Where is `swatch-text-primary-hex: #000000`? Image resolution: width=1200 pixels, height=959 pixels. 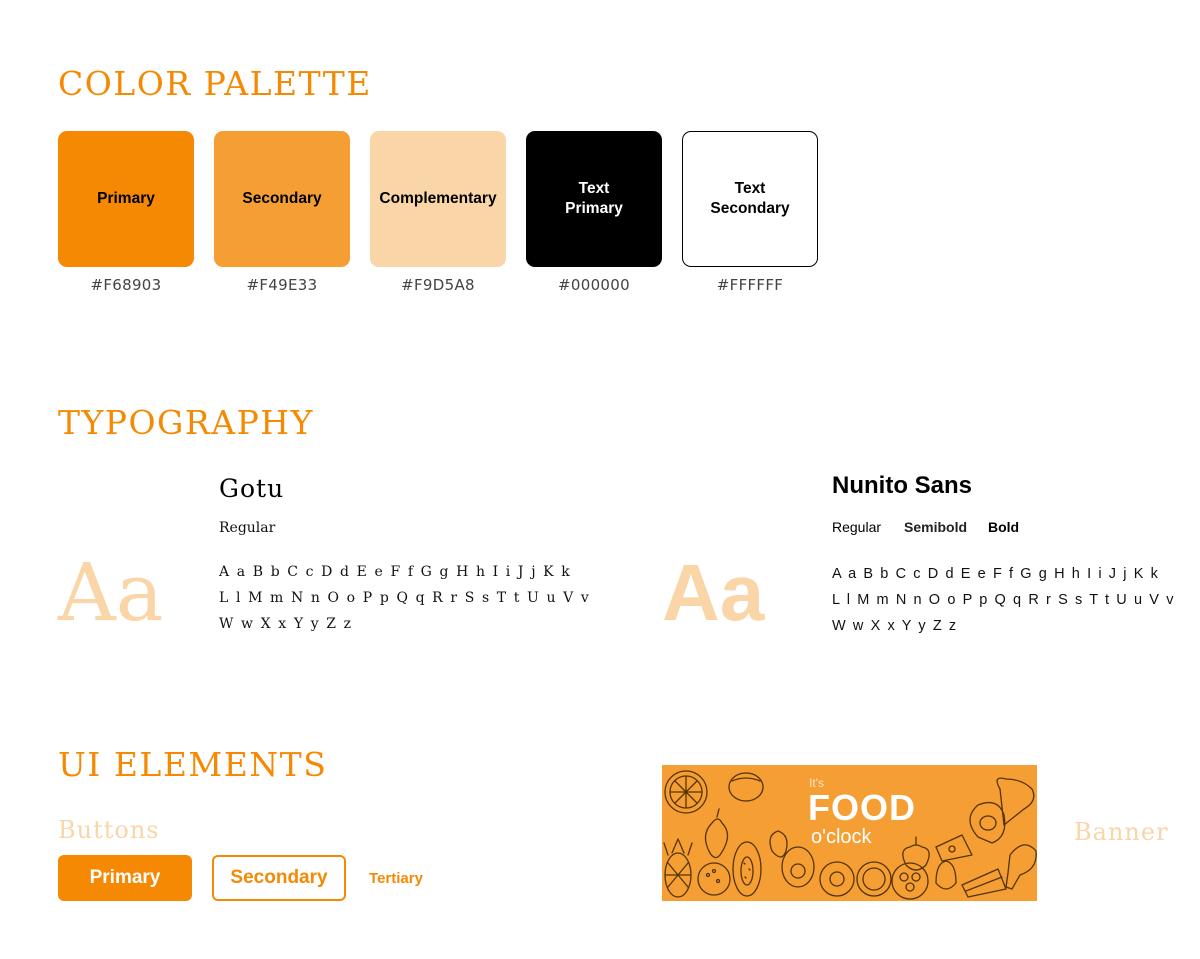 swatch-text-primary-hex: #000000 is located at coordinates (594, 285).